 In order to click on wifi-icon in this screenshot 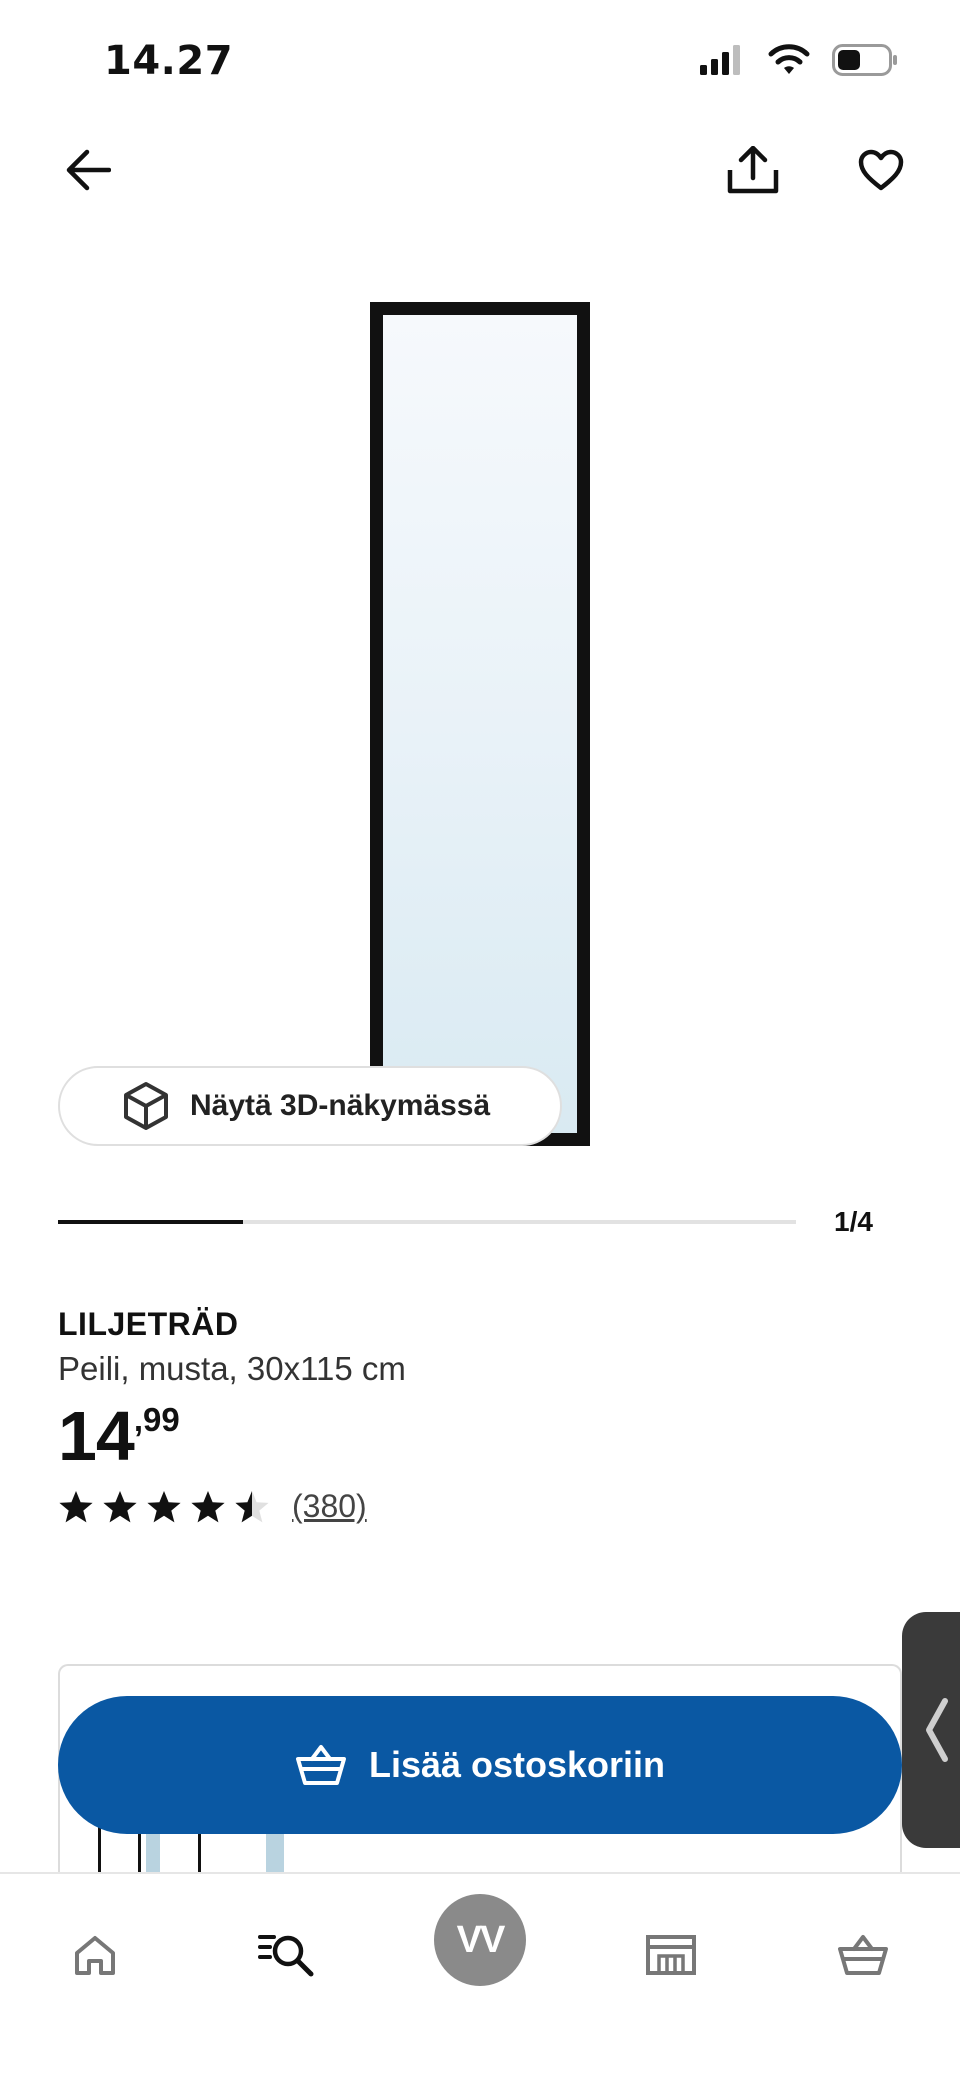, I will do `click(789, 59)`.